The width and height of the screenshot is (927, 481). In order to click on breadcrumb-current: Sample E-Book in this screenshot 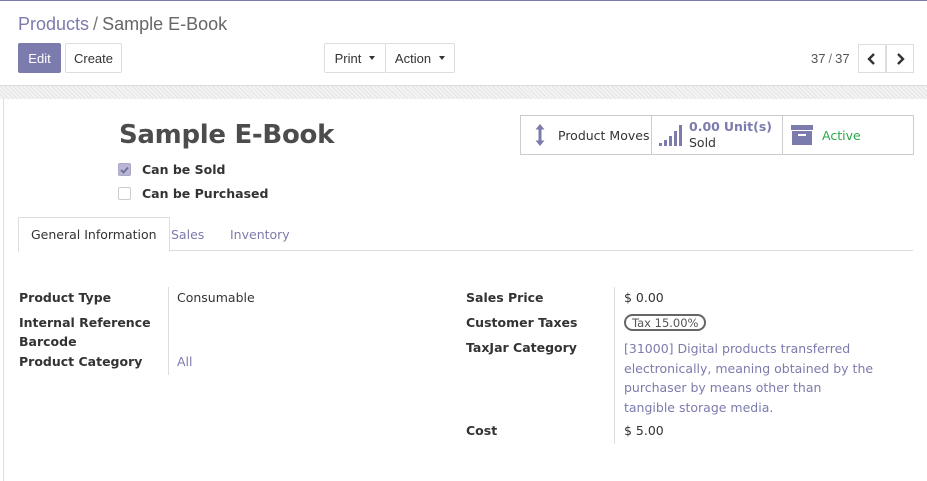, I will do `click(165, 24)`.